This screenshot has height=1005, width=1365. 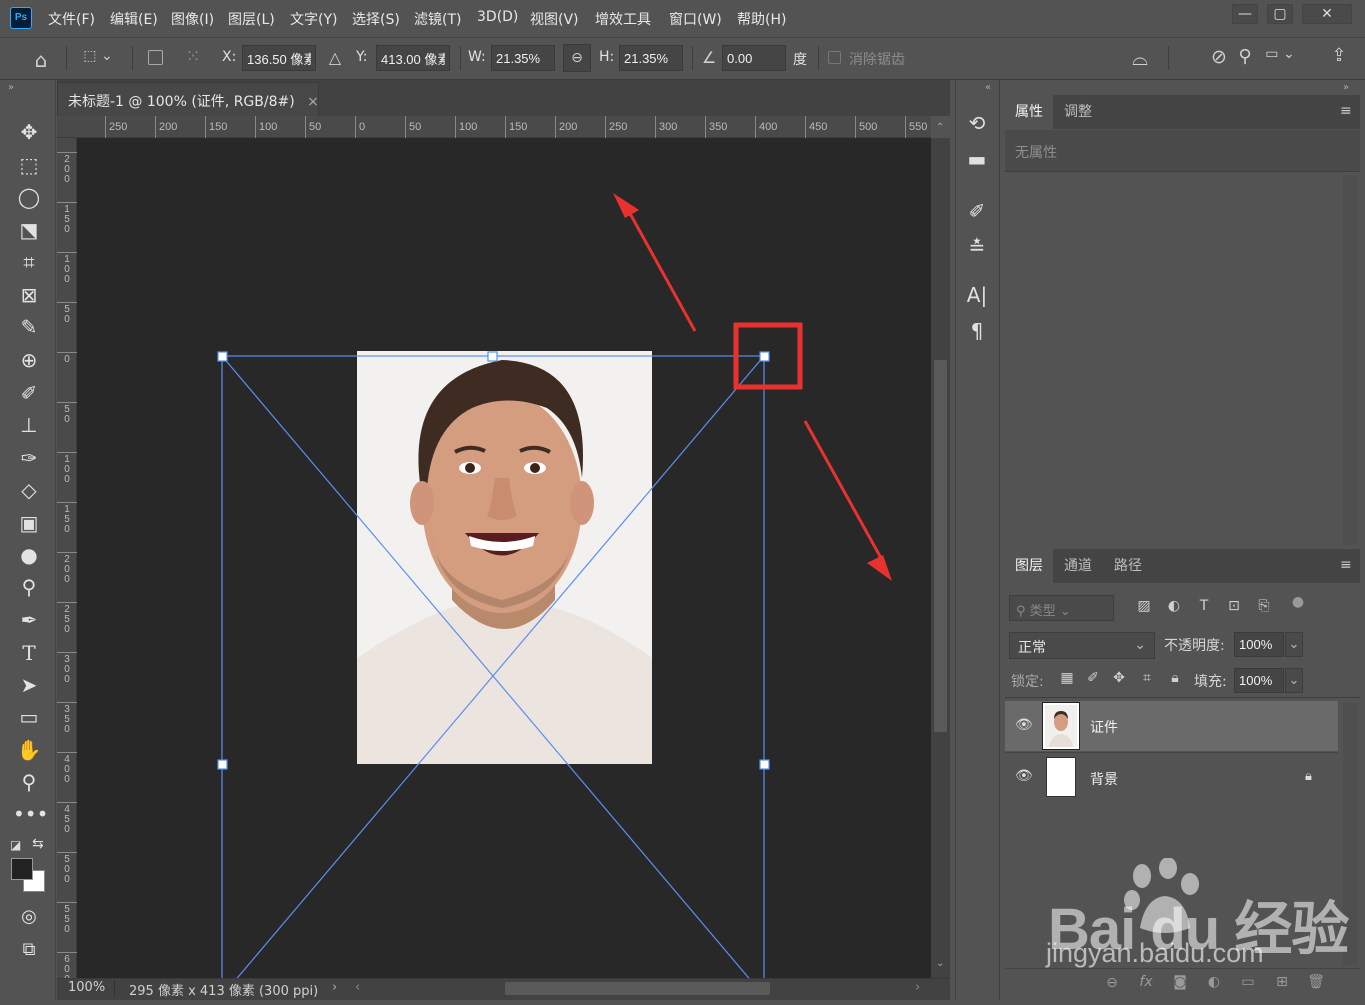 I want to click on menu-view: 视图(V), so click(x=554, y=19).